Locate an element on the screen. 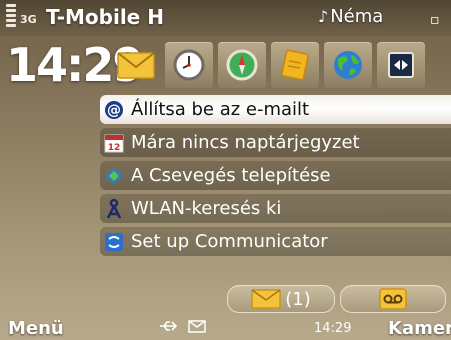 The image size is (451, 340). camera-softkey: Kamera is located at coordinates (419, 328).